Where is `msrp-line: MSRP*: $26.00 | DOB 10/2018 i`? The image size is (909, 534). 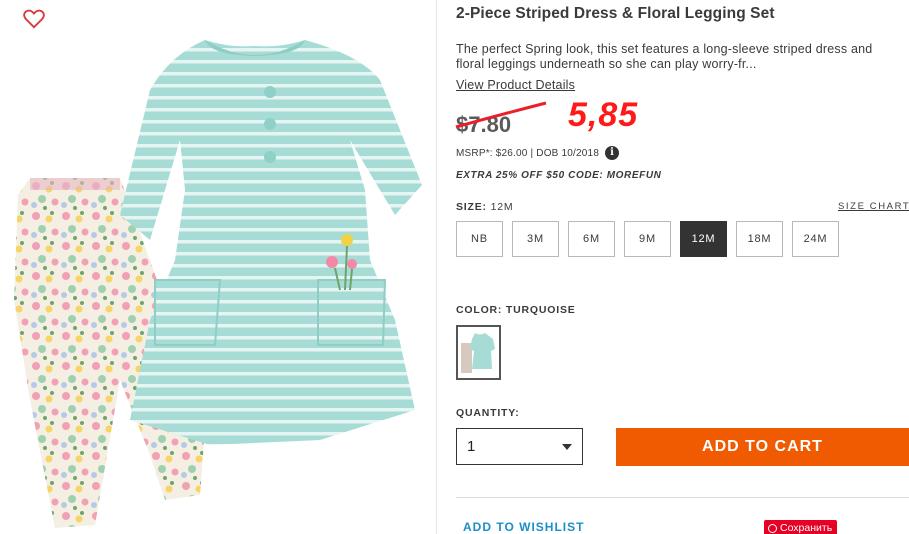
msrp-line: MSRP*: $26.00 | DOB 10/2018 i is located at coordinates (538, 153).